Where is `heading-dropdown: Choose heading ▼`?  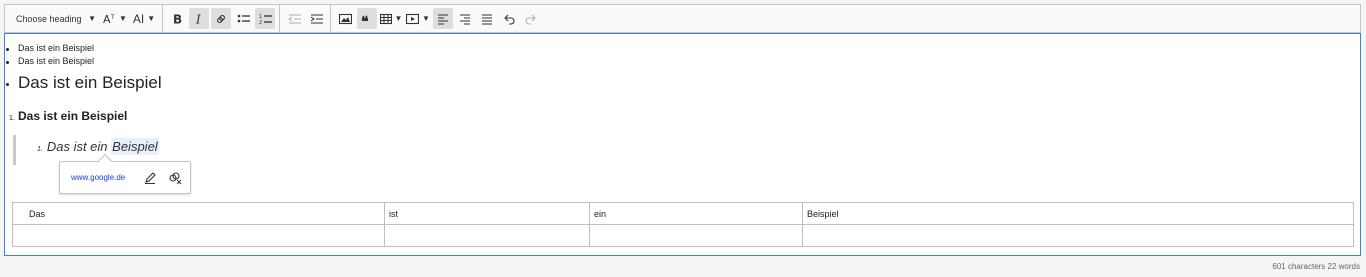
heading-dropdown: Choose heading ▼ is located at coordinates (55, 18).